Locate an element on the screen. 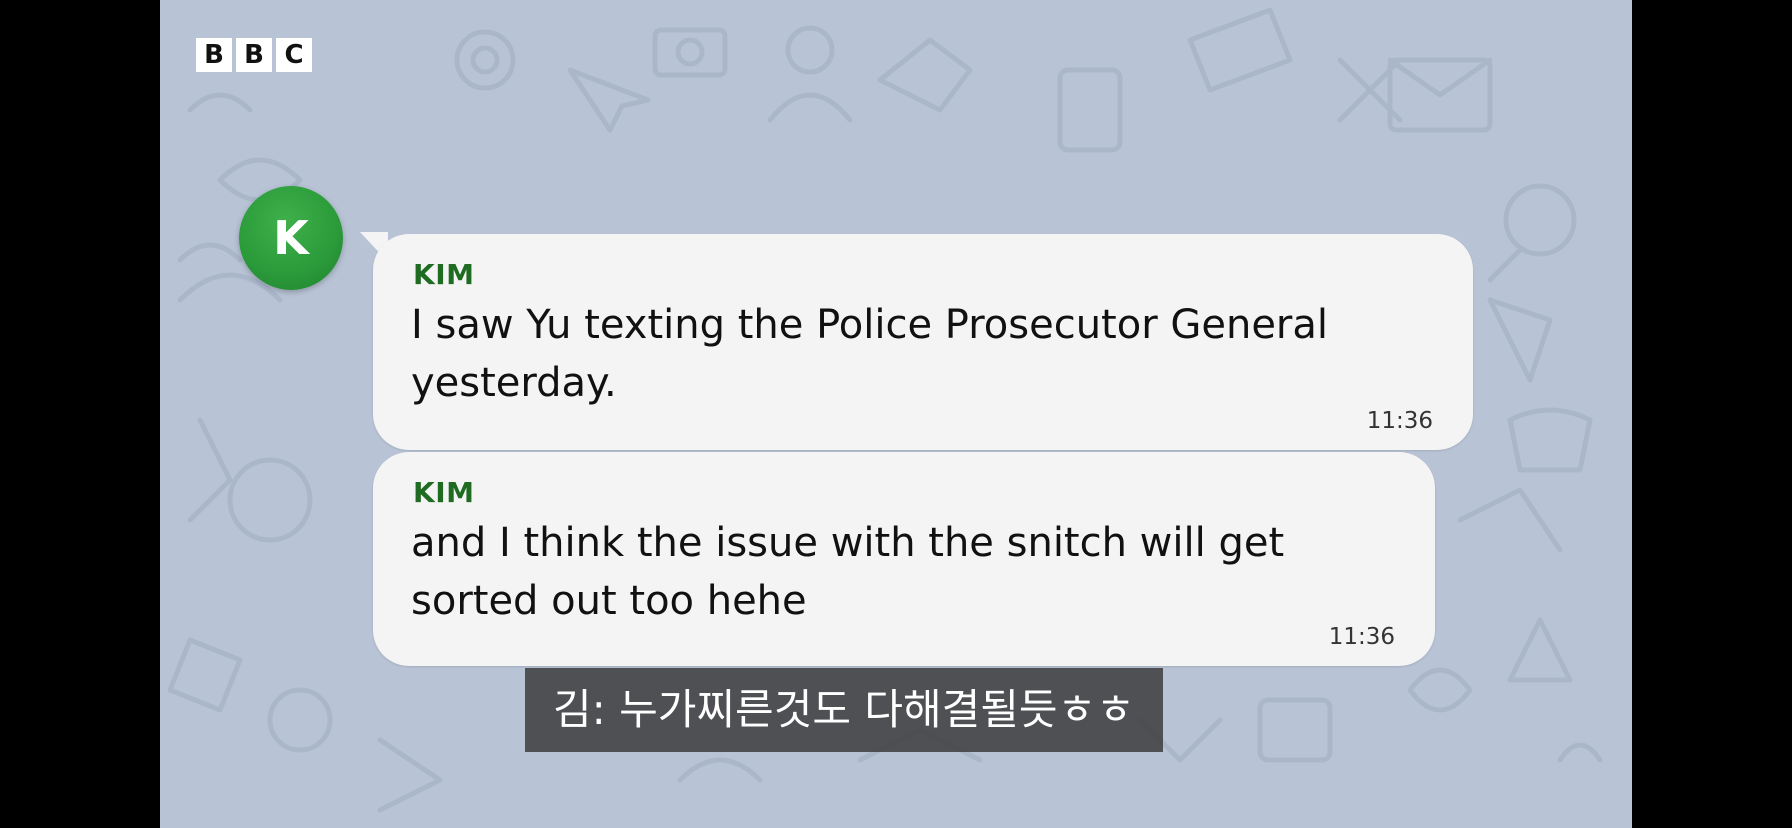  avatar-initial: K is located at coordinates (291, 238).